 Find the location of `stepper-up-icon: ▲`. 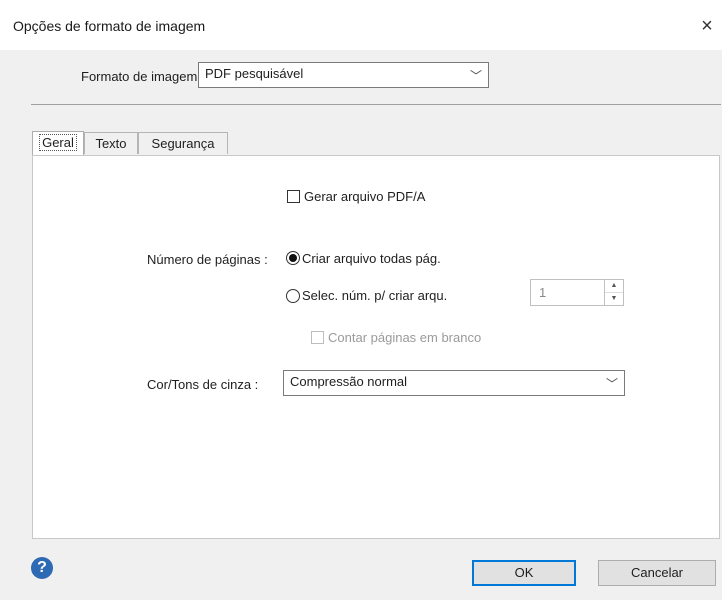

stepper-up-icon: ▲ is located at coordinates (614, 286).